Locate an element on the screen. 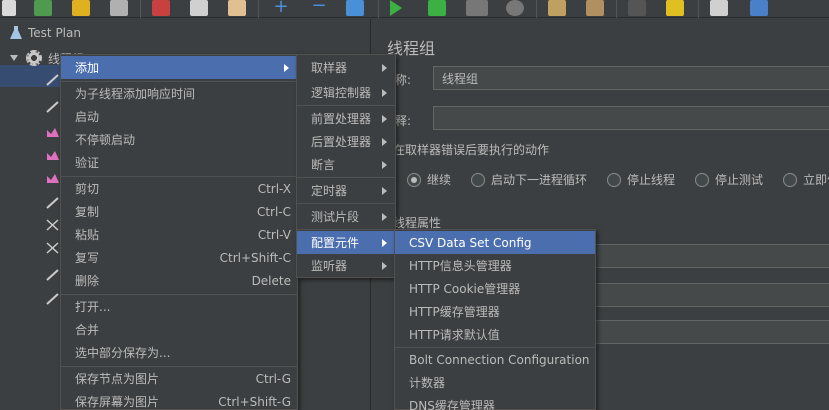 Image resolution: width=829 pixels, height=410 pixels. comment-label: 释: is located at coordinates (403, 121).